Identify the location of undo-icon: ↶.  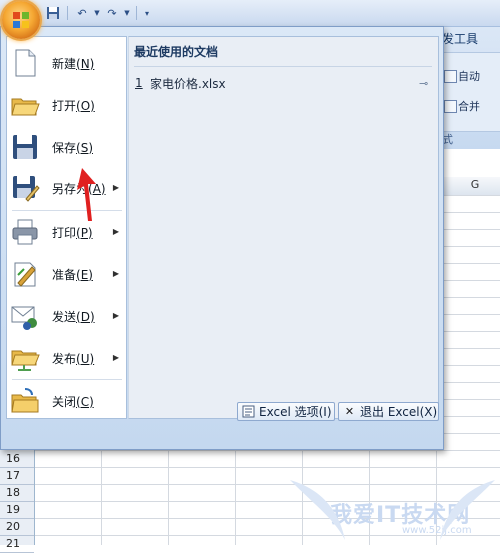
(82, 13).